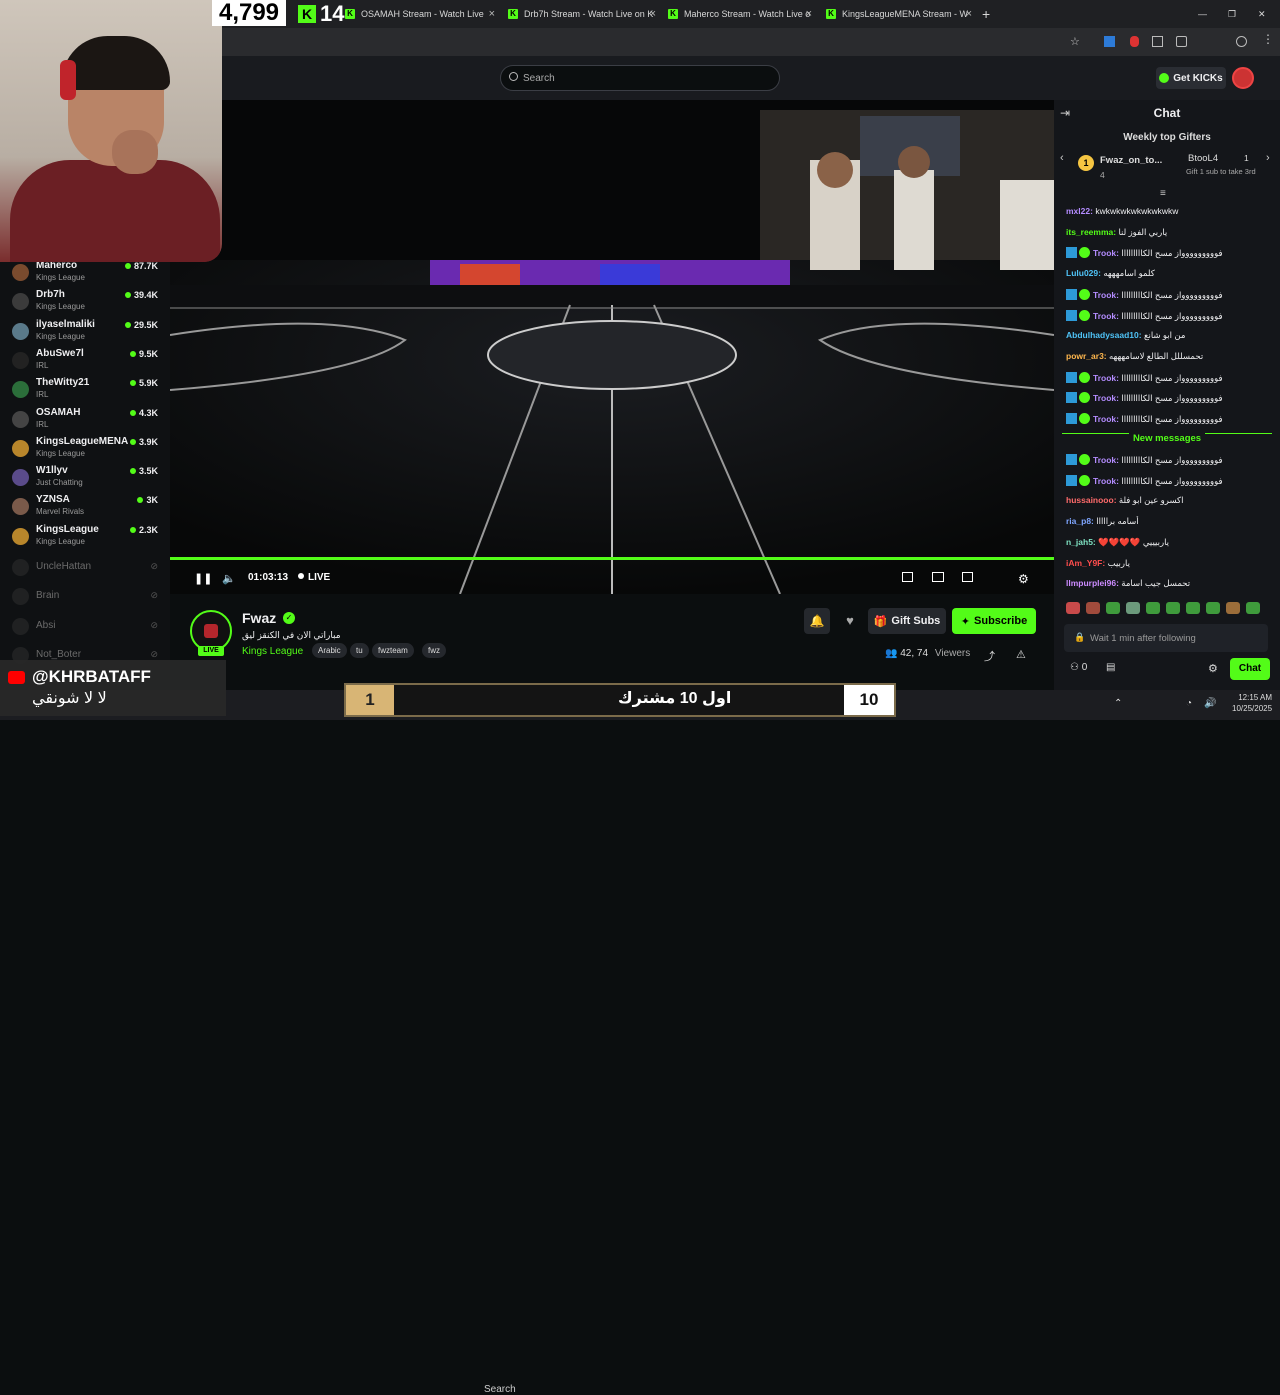  Describe the element at coordinates (907, 621) in the screenshot. I see `gift-subs-button: 🎁 Gift Subs` at that location.